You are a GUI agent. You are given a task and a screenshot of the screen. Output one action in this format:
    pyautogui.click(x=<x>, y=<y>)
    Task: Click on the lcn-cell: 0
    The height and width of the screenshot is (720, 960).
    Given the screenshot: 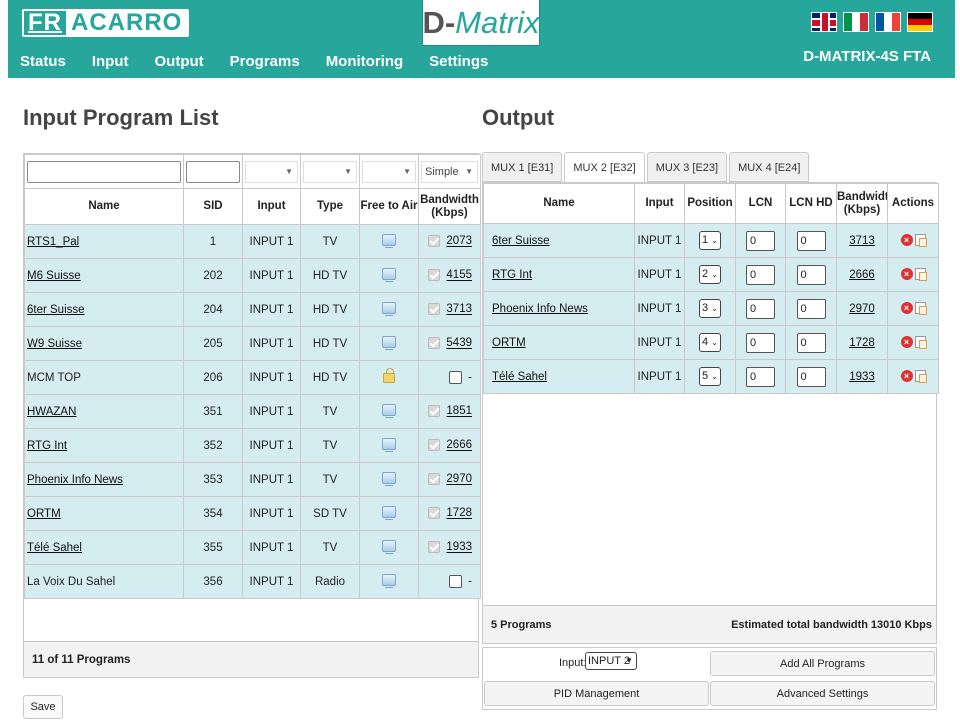 What is the action you would take?
    pyautogui.click(x=760, y=376)
    